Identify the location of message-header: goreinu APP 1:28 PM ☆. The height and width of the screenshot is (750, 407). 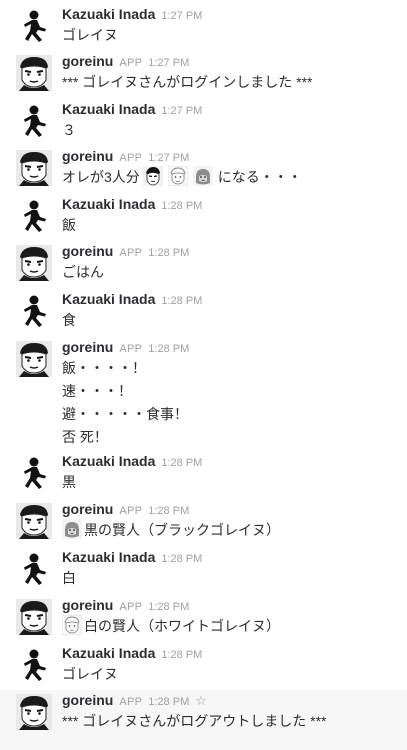
(232, 700).